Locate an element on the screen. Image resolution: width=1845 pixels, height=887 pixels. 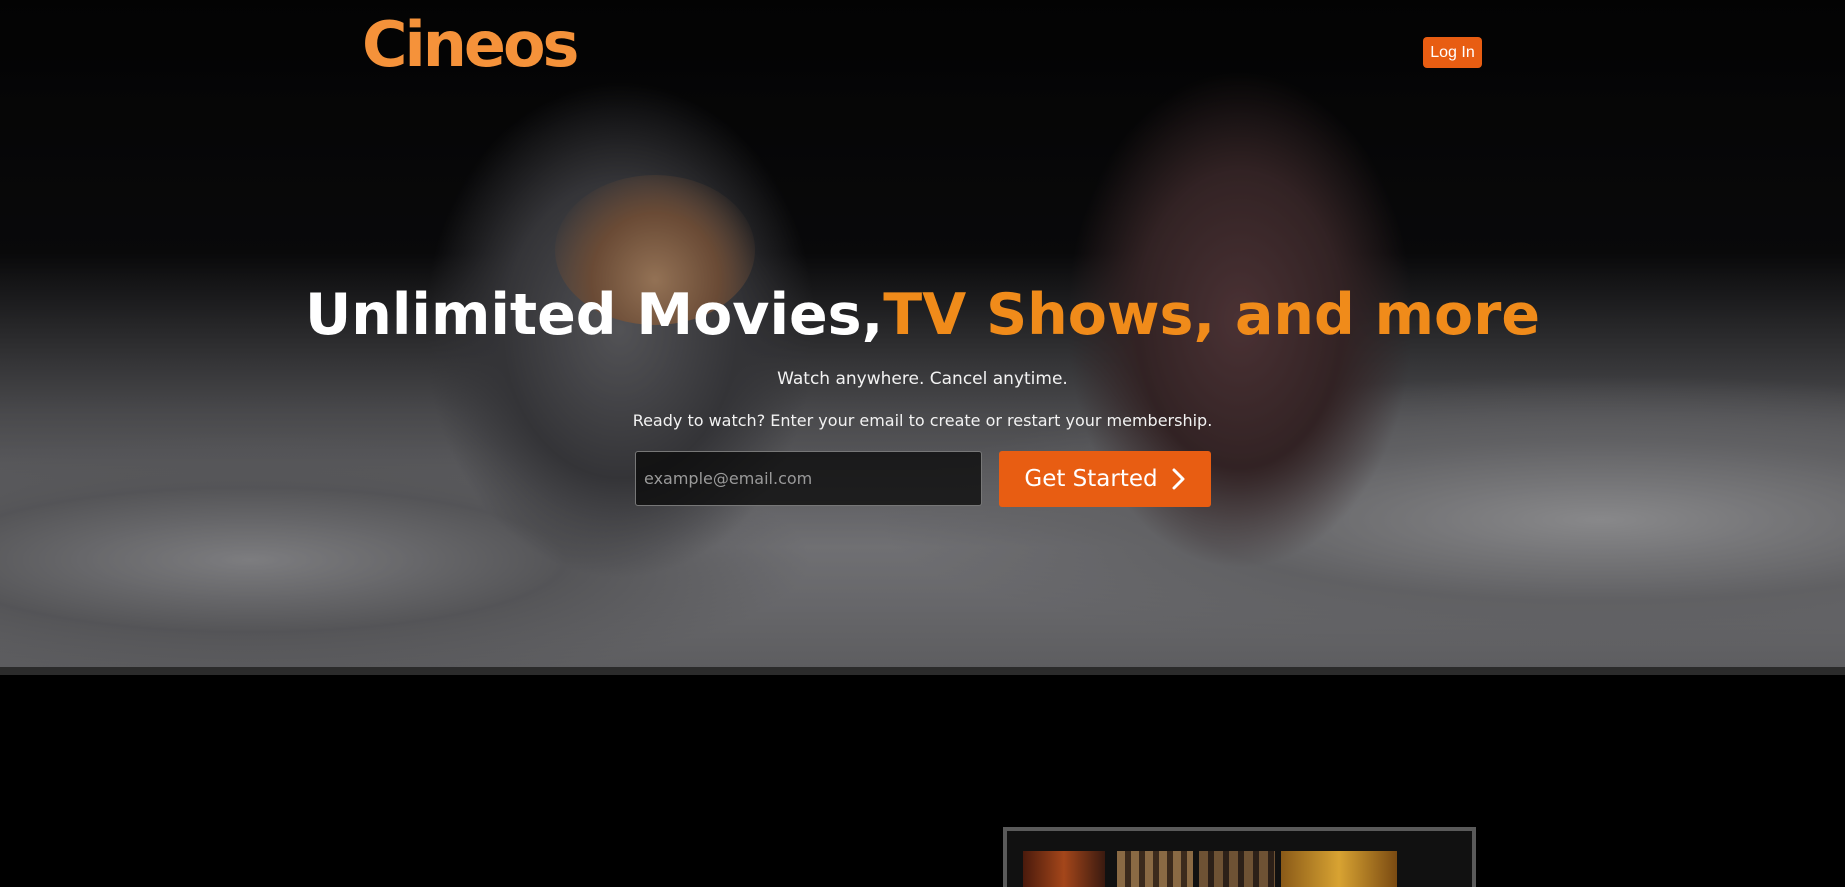
headline-white-part: Unlimited Movies, is located at coordinates (594, 315).